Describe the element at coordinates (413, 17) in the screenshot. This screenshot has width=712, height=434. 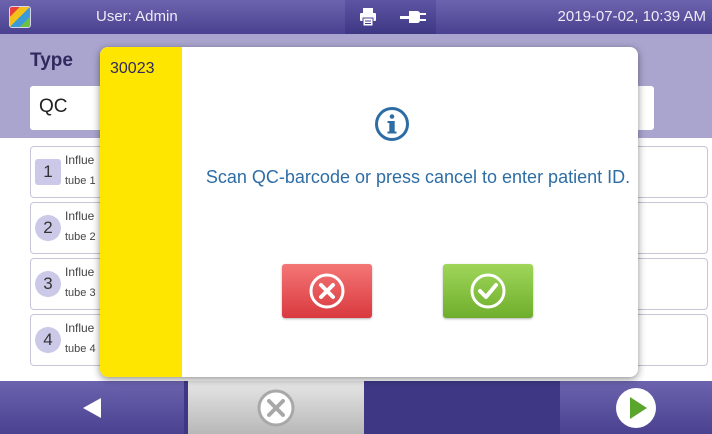
I see `power-plug-icon` at that location.